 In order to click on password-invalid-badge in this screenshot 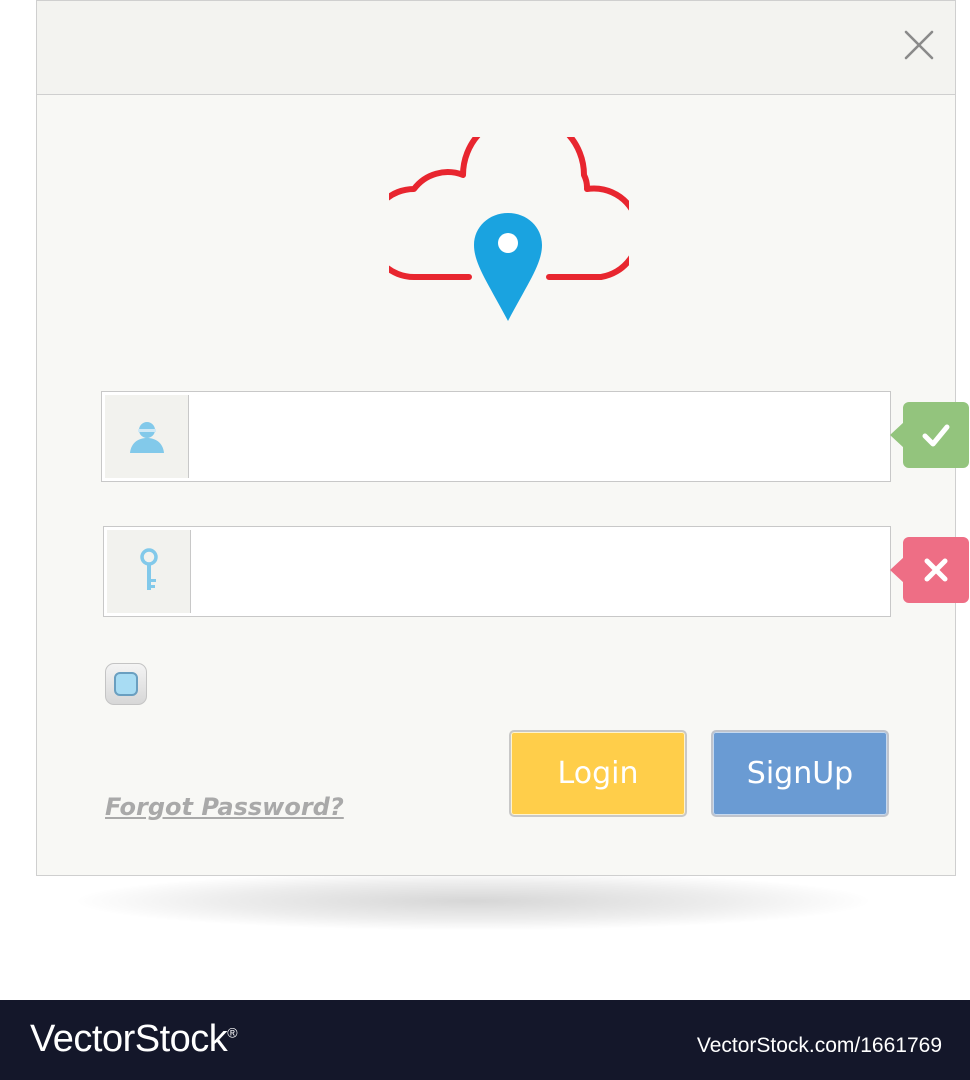, I will do `click(929, 570)`.